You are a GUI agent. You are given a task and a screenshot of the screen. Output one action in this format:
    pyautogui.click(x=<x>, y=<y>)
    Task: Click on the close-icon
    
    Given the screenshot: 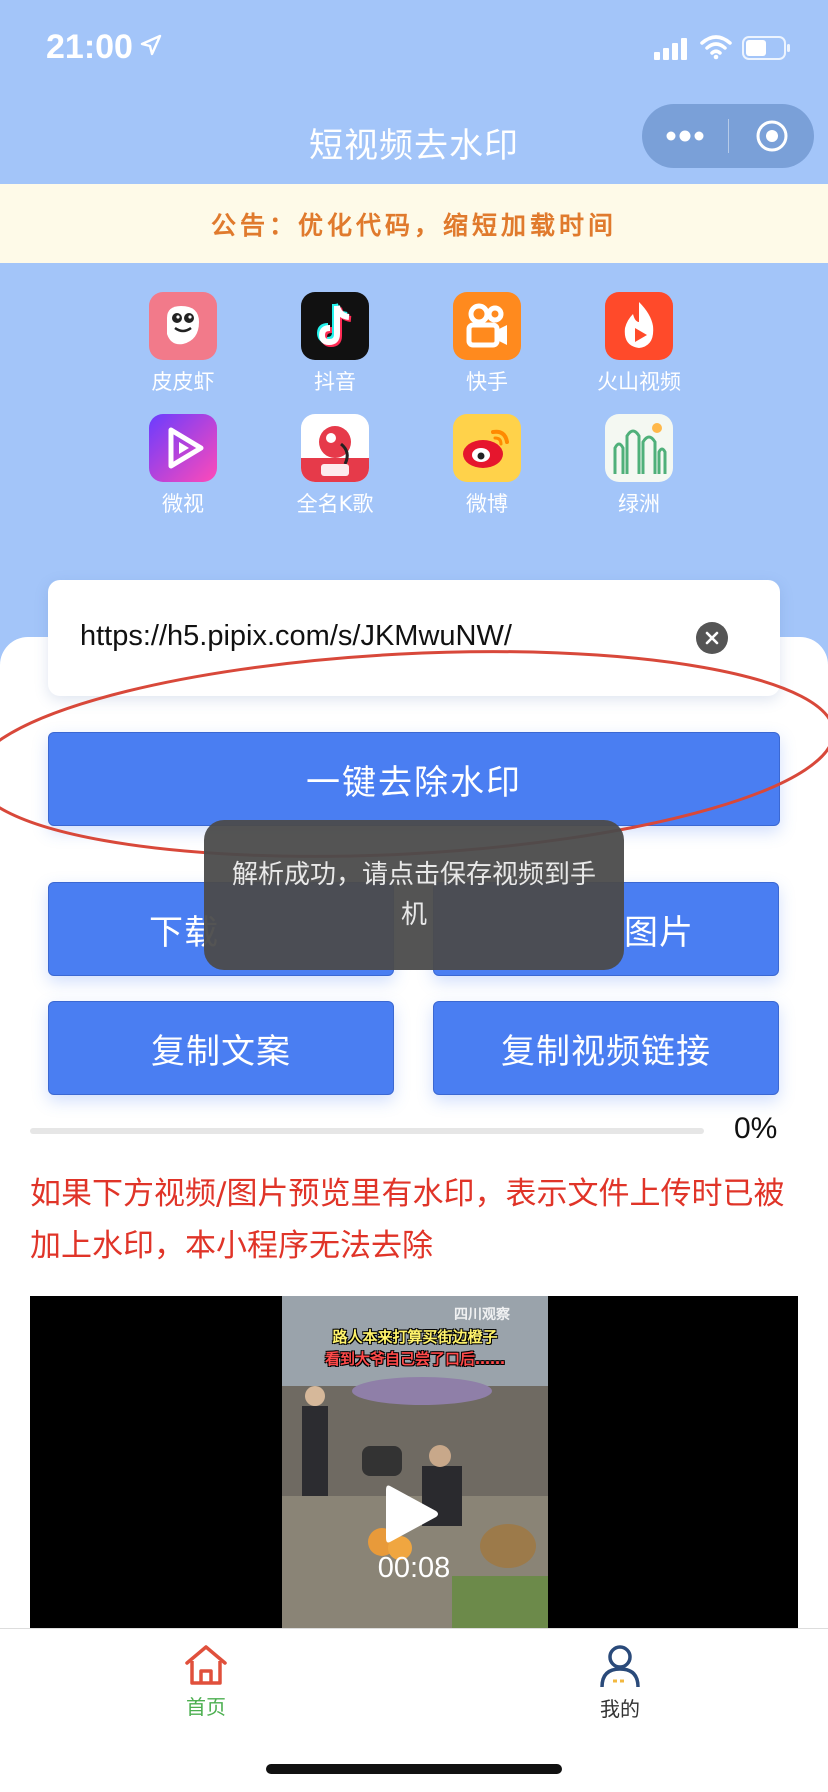 What is the action you would take?
    pyautogui.click(x=712, y=638)
    